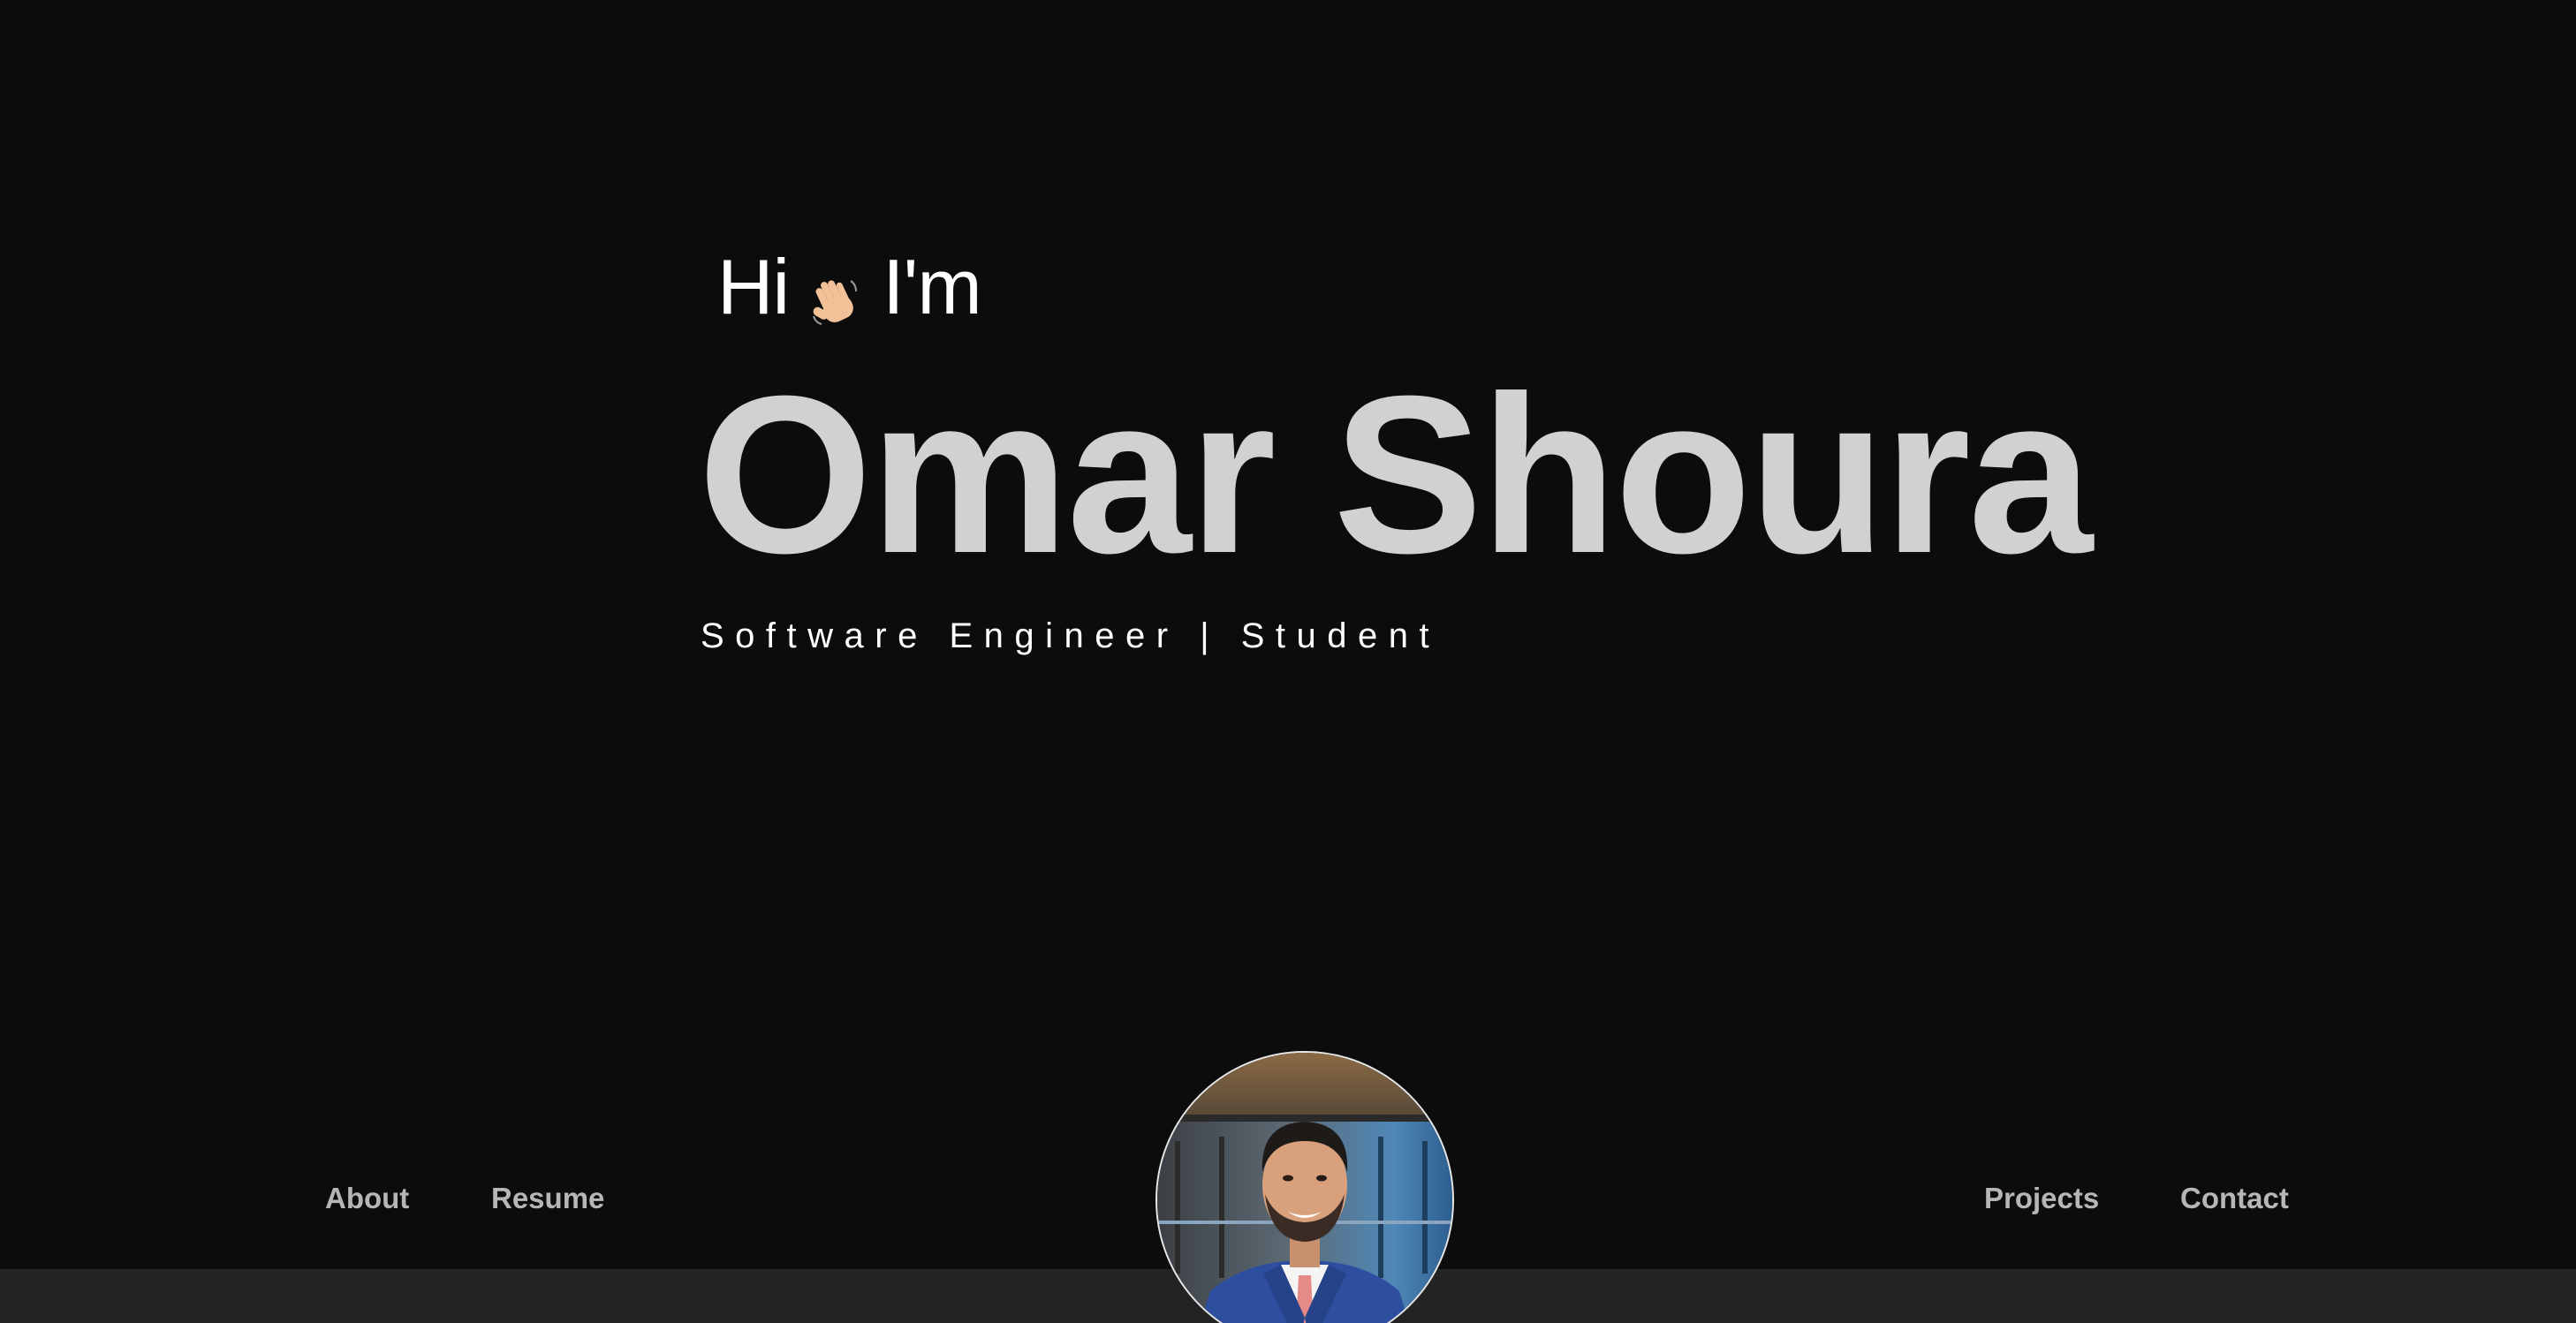  Describe the element at coordinates (2235, 1198) in the screenshot. I see `nav-contact-link: Contact` at that location.